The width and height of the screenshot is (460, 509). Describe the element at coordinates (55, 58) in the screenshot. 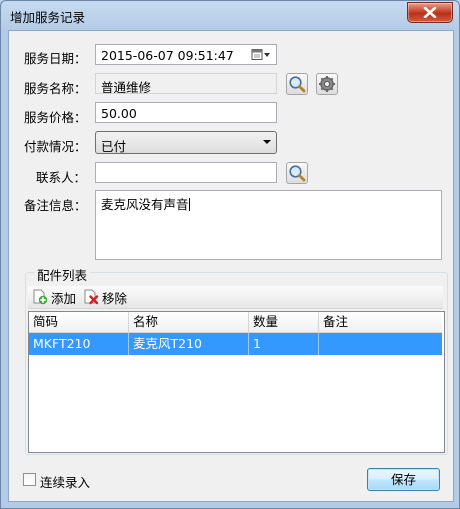

I see `date-label: 服务日期：` at that location.